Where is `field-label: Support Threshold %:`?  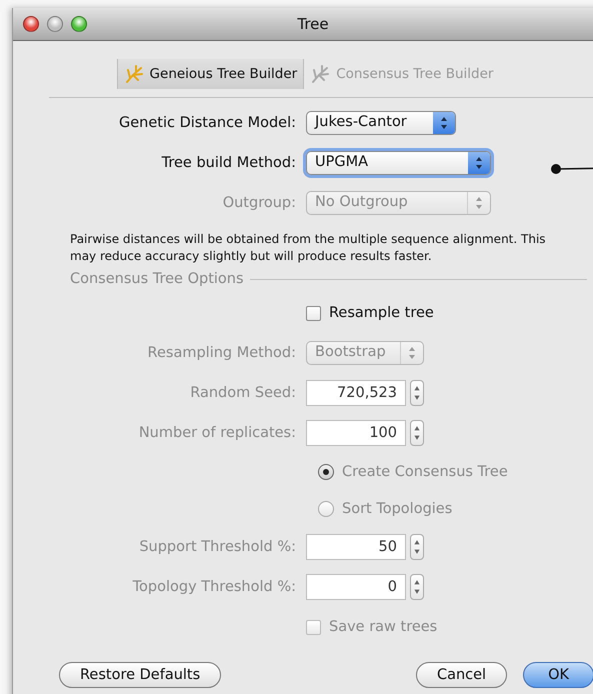
field-label: Support Threshold %: is located at coordinates (217, 547).